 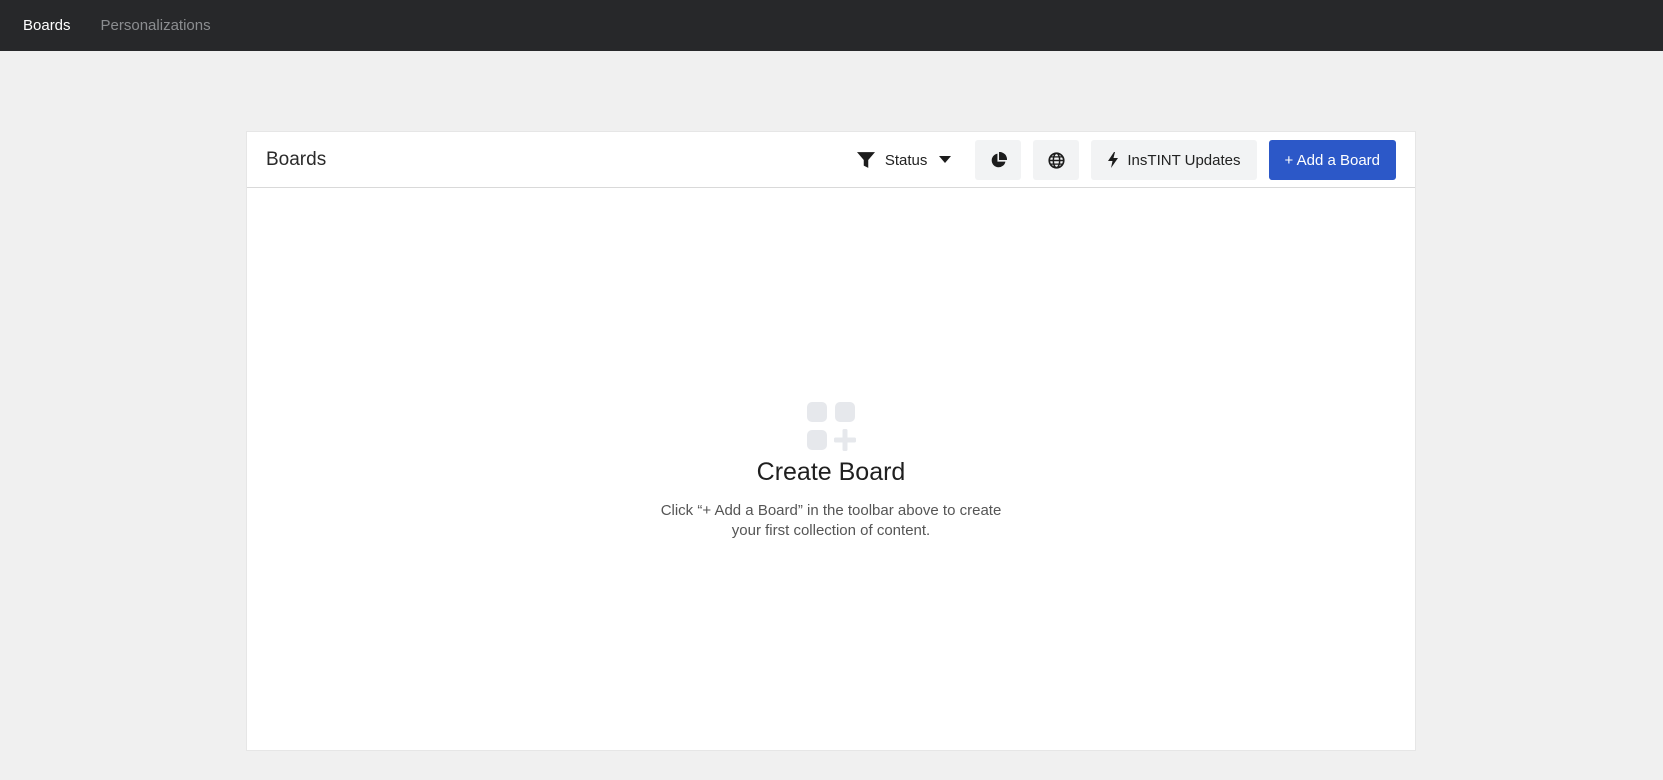 I want to click on empty-state-heading: Create Board, so click(x=831, y=472).